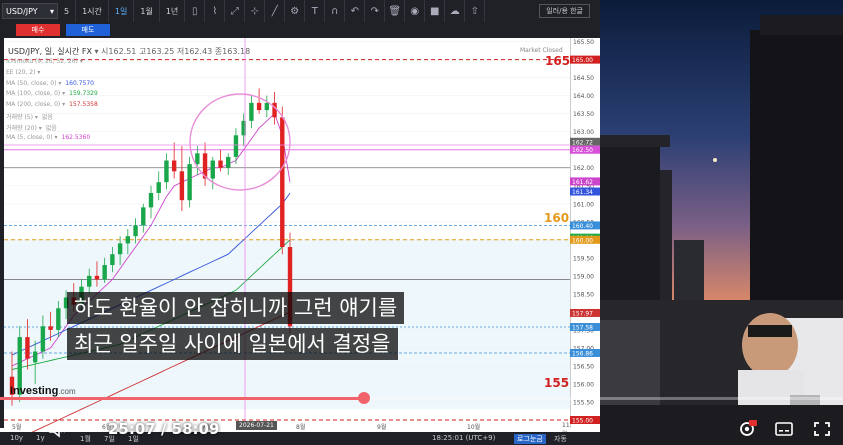 The image size is (843, 445). I want to click on subtitle-line-2: 최근 일주일 사이에 일본에서 결정을, so click(232, 344).